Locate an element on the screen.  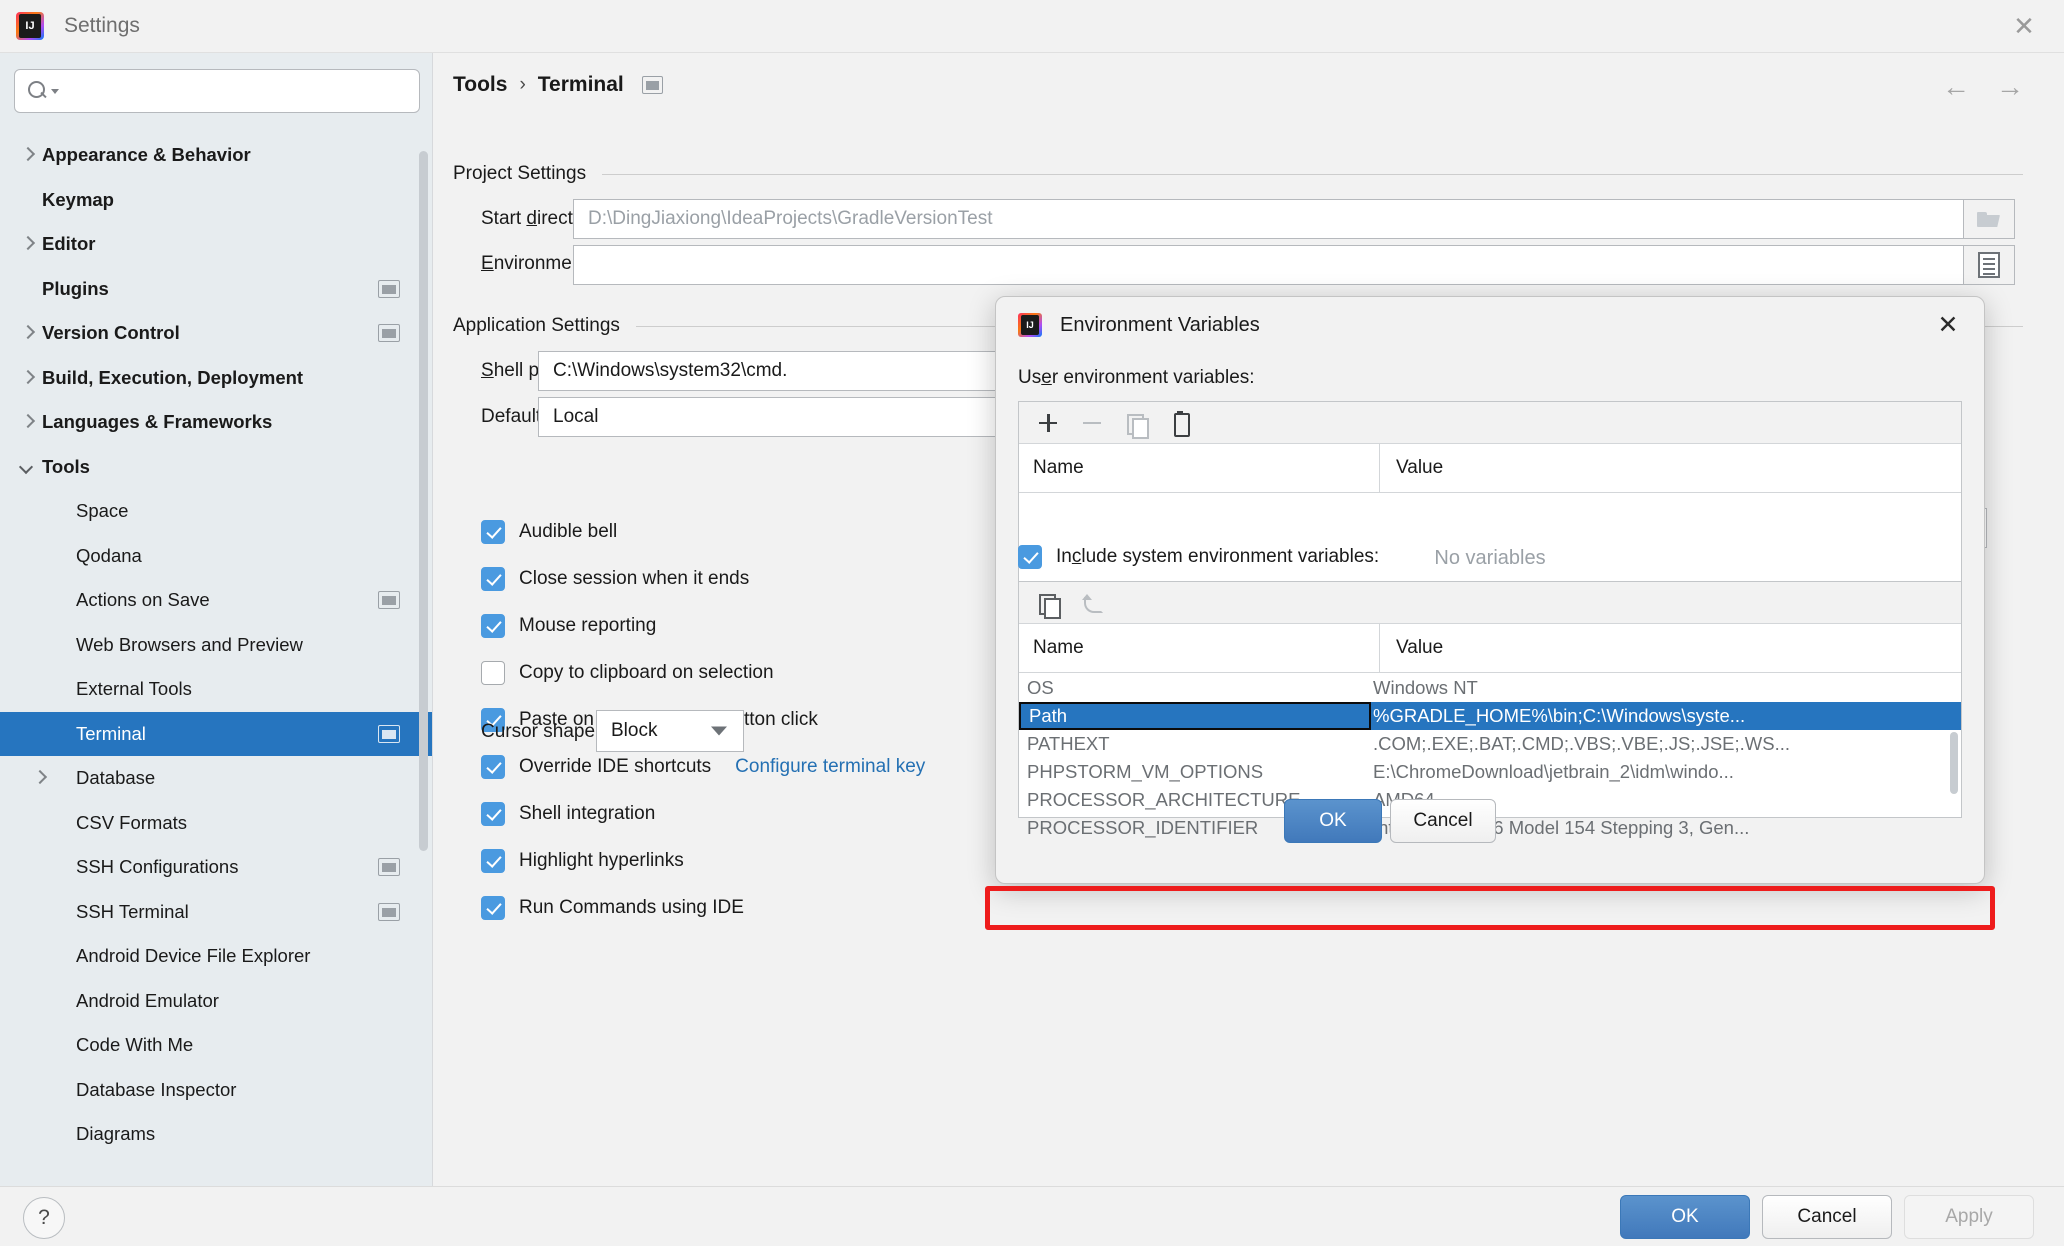
remove-icon is located at coordinates (1092, 423).